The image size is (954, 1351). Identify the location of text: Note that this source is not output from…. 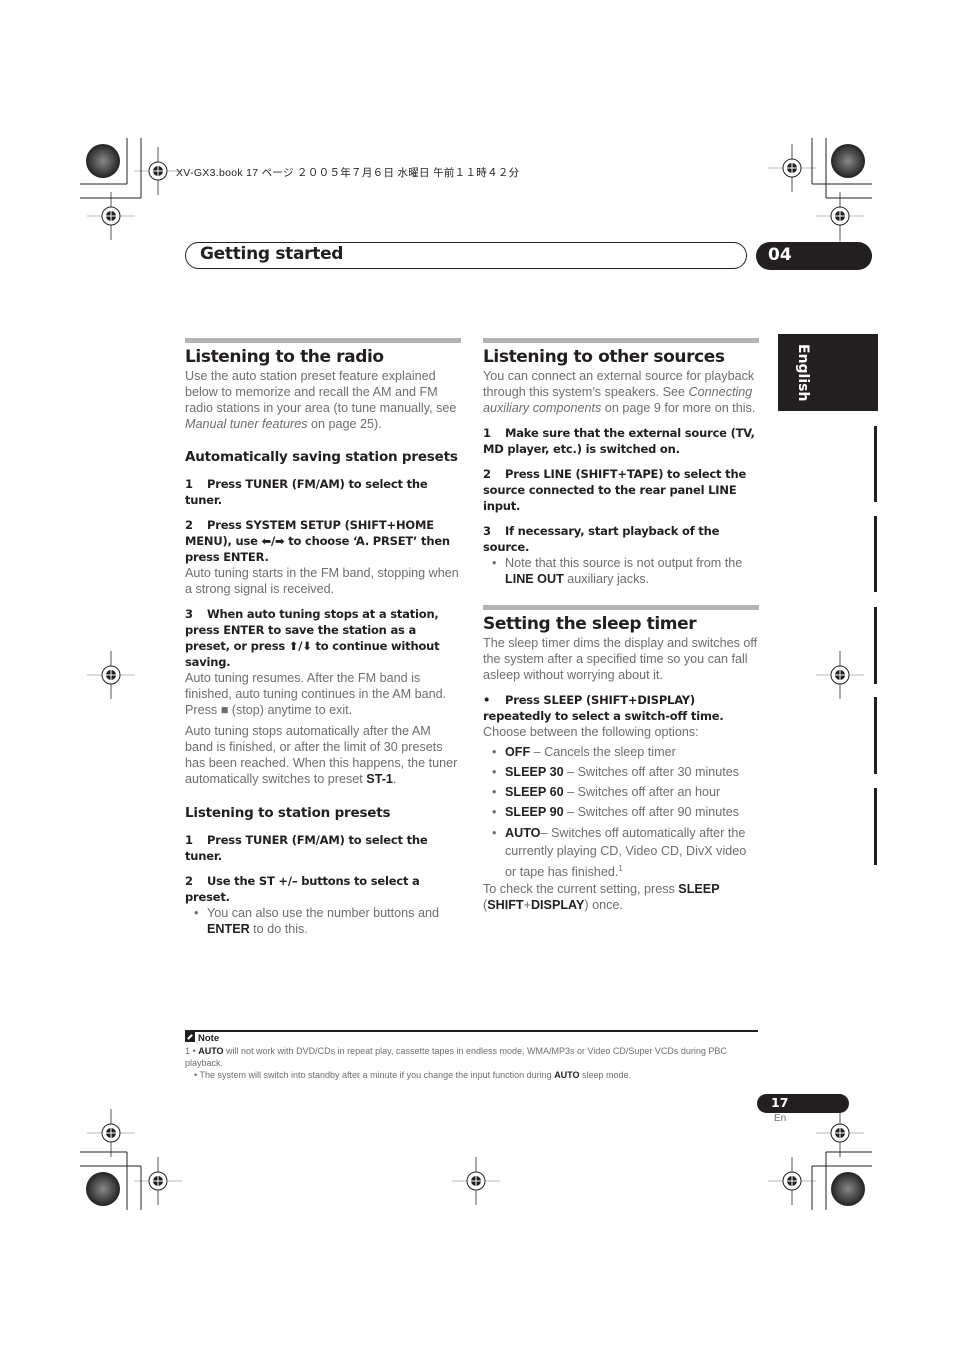
(624, 563).